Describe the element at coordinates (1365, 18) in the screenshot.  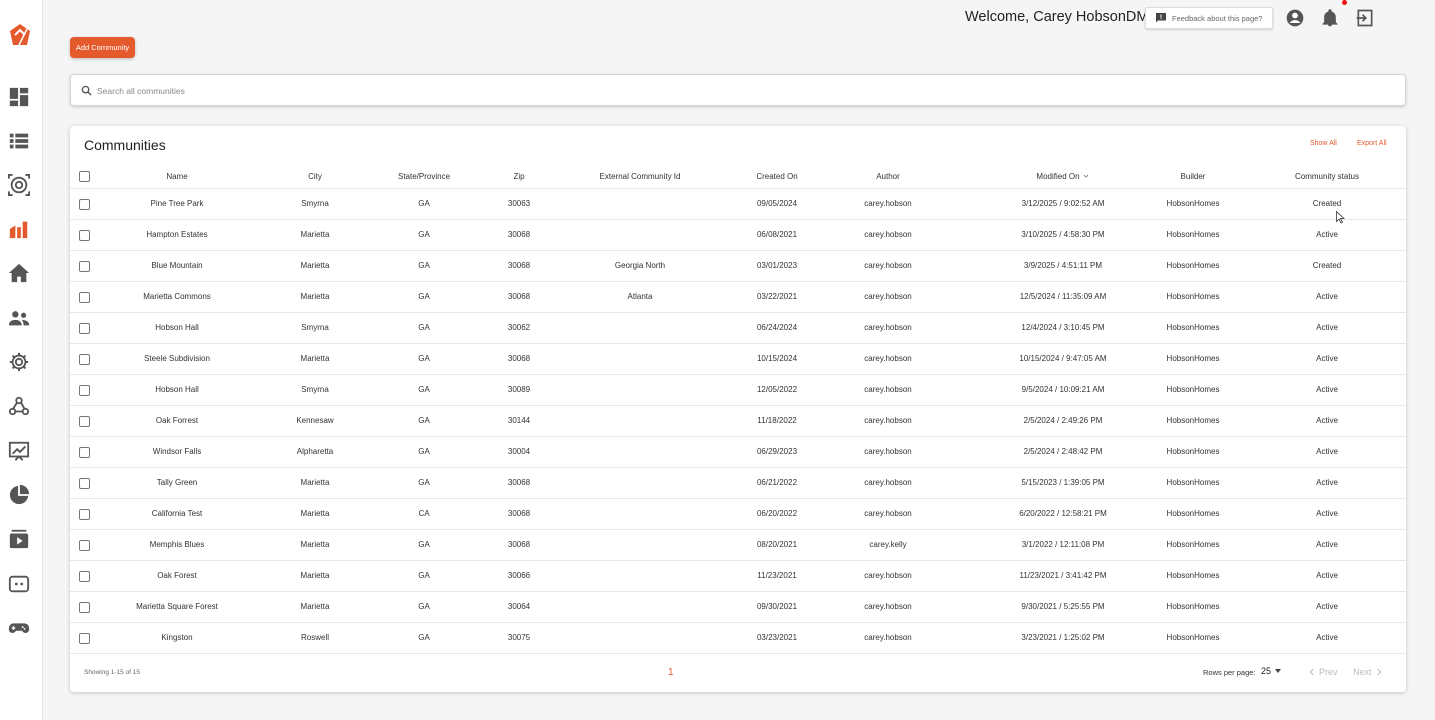
I see `logout-icon` at that location.